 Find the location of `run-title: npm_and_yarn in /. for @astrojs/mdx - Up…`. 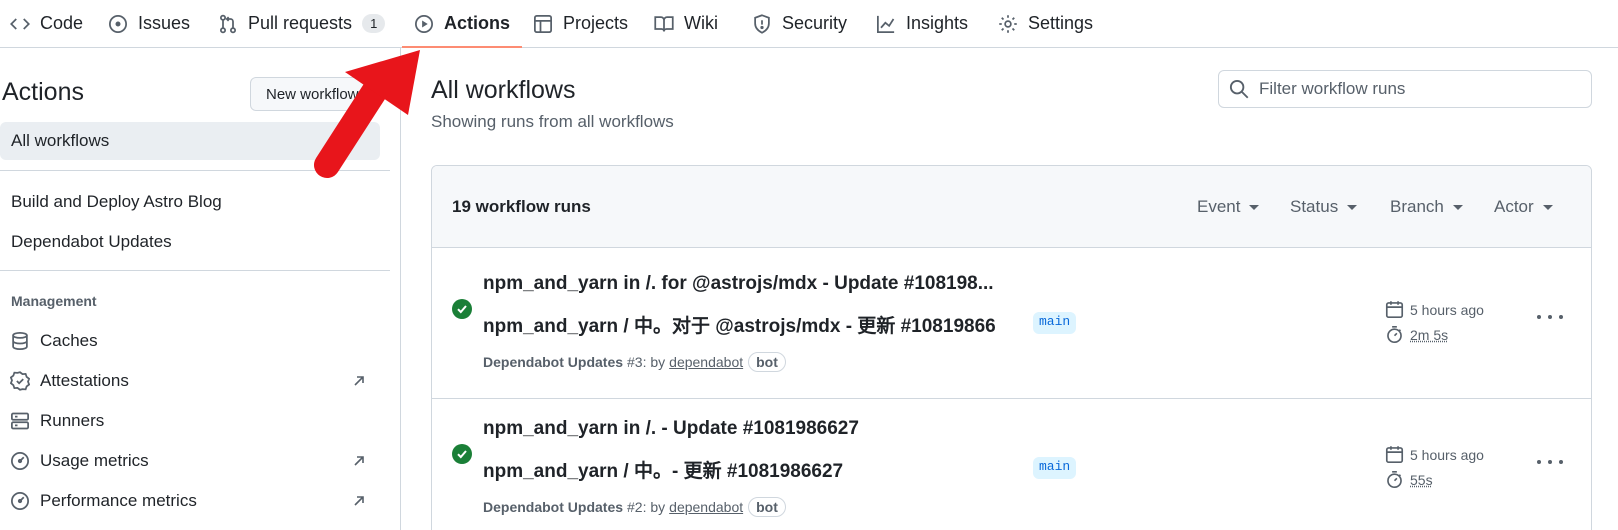

run-title: npm_and_yarn in /. for @astrojs/mdx - Up… is located at coordinates (738, 284).